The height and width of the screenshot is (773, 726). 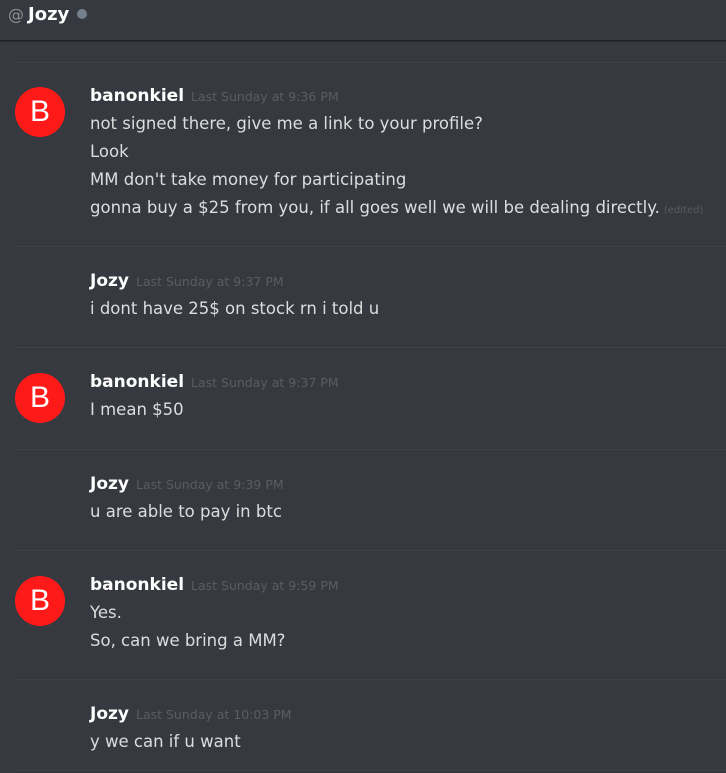 What do you see at coordinates (106, 612) in the screenshot?
I see `message-text: Yes.` at bounding box center [106, 612].